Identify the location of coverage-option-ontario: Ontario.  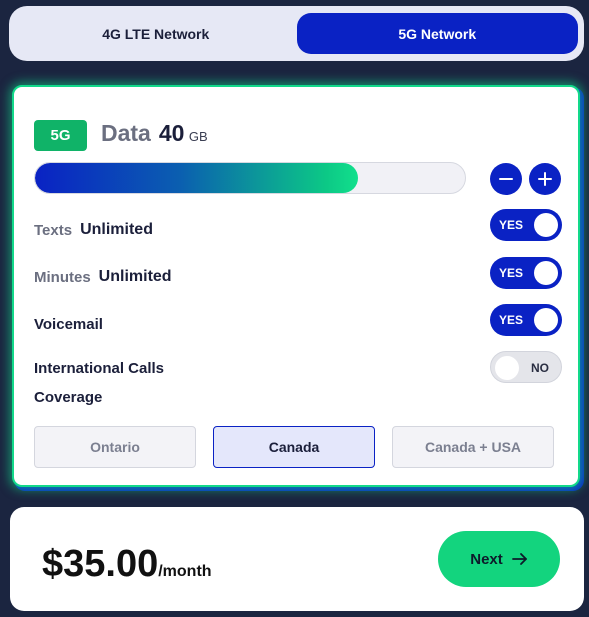
(115, 447).